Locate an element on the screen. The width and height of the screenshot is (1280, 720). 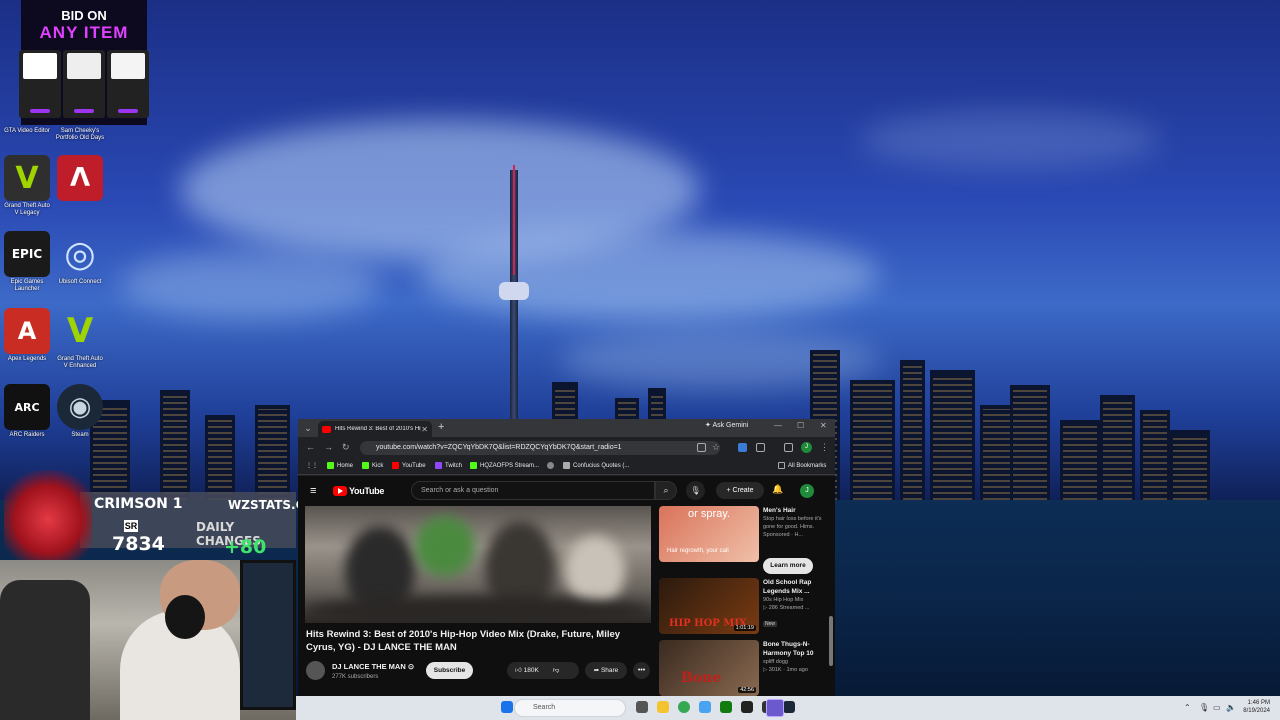
desktop-icon-steam: ◉ Steam is located at coordinates (80, 411).